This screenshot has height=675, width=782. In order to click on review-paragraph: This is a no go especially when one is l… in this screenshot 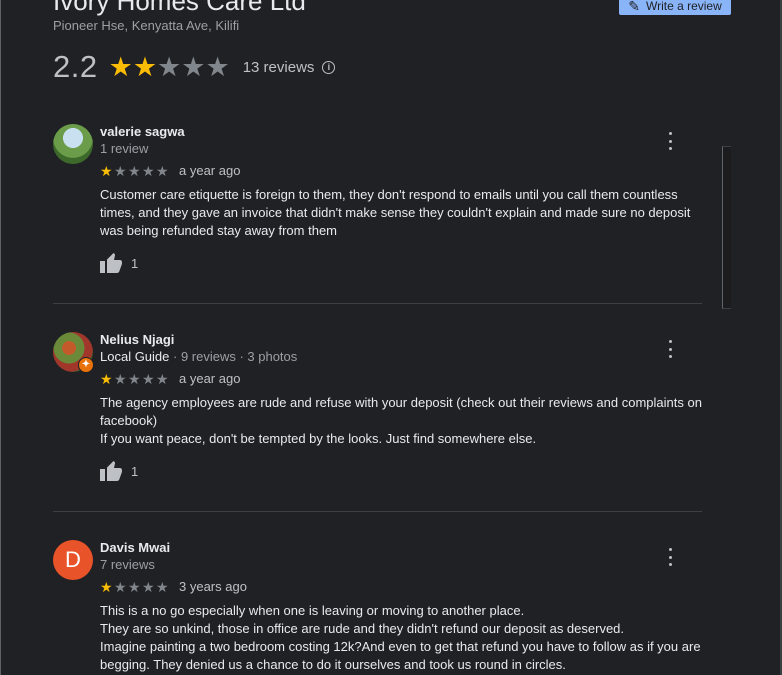, I will do `click(312, 610)`.